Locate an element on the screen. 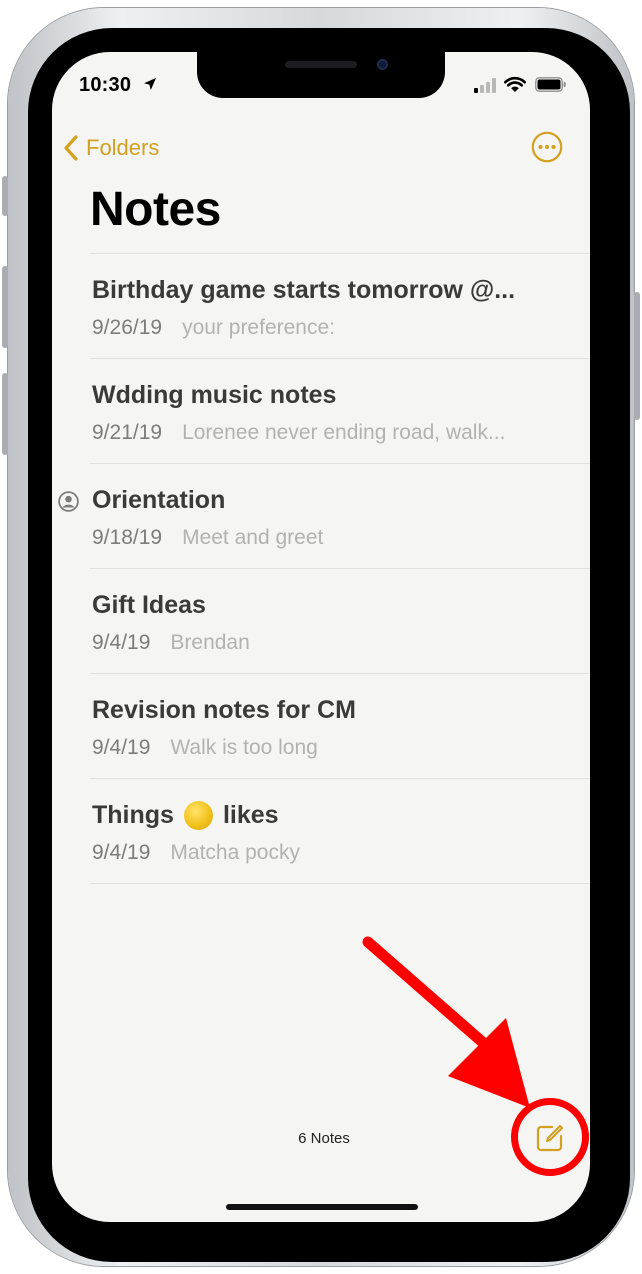  note-preview: your preference: is located at coordinates (258, 327).